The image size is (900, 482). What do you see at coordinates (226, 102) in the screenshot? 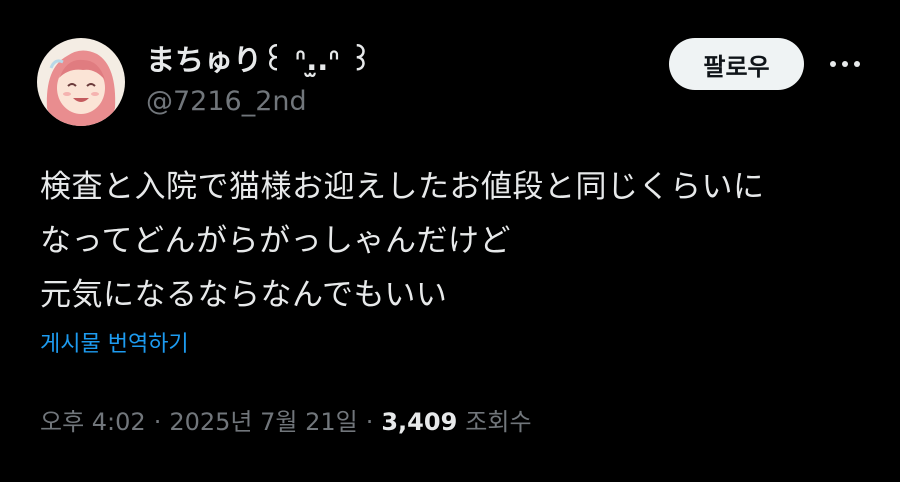
I see `user-handle: @7216_2nd` at bounding box center [226, 102].